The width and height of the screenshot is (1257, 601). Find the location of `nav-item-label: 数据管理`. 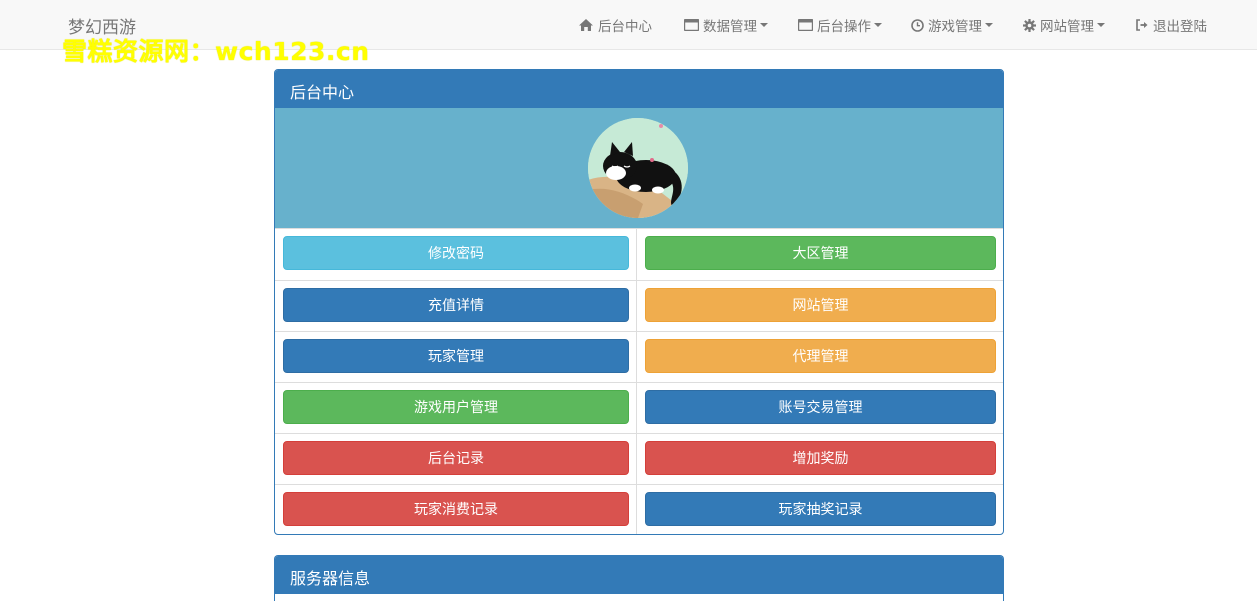

nav-item-label: 数据管理 is located at coordinates (730, 27).